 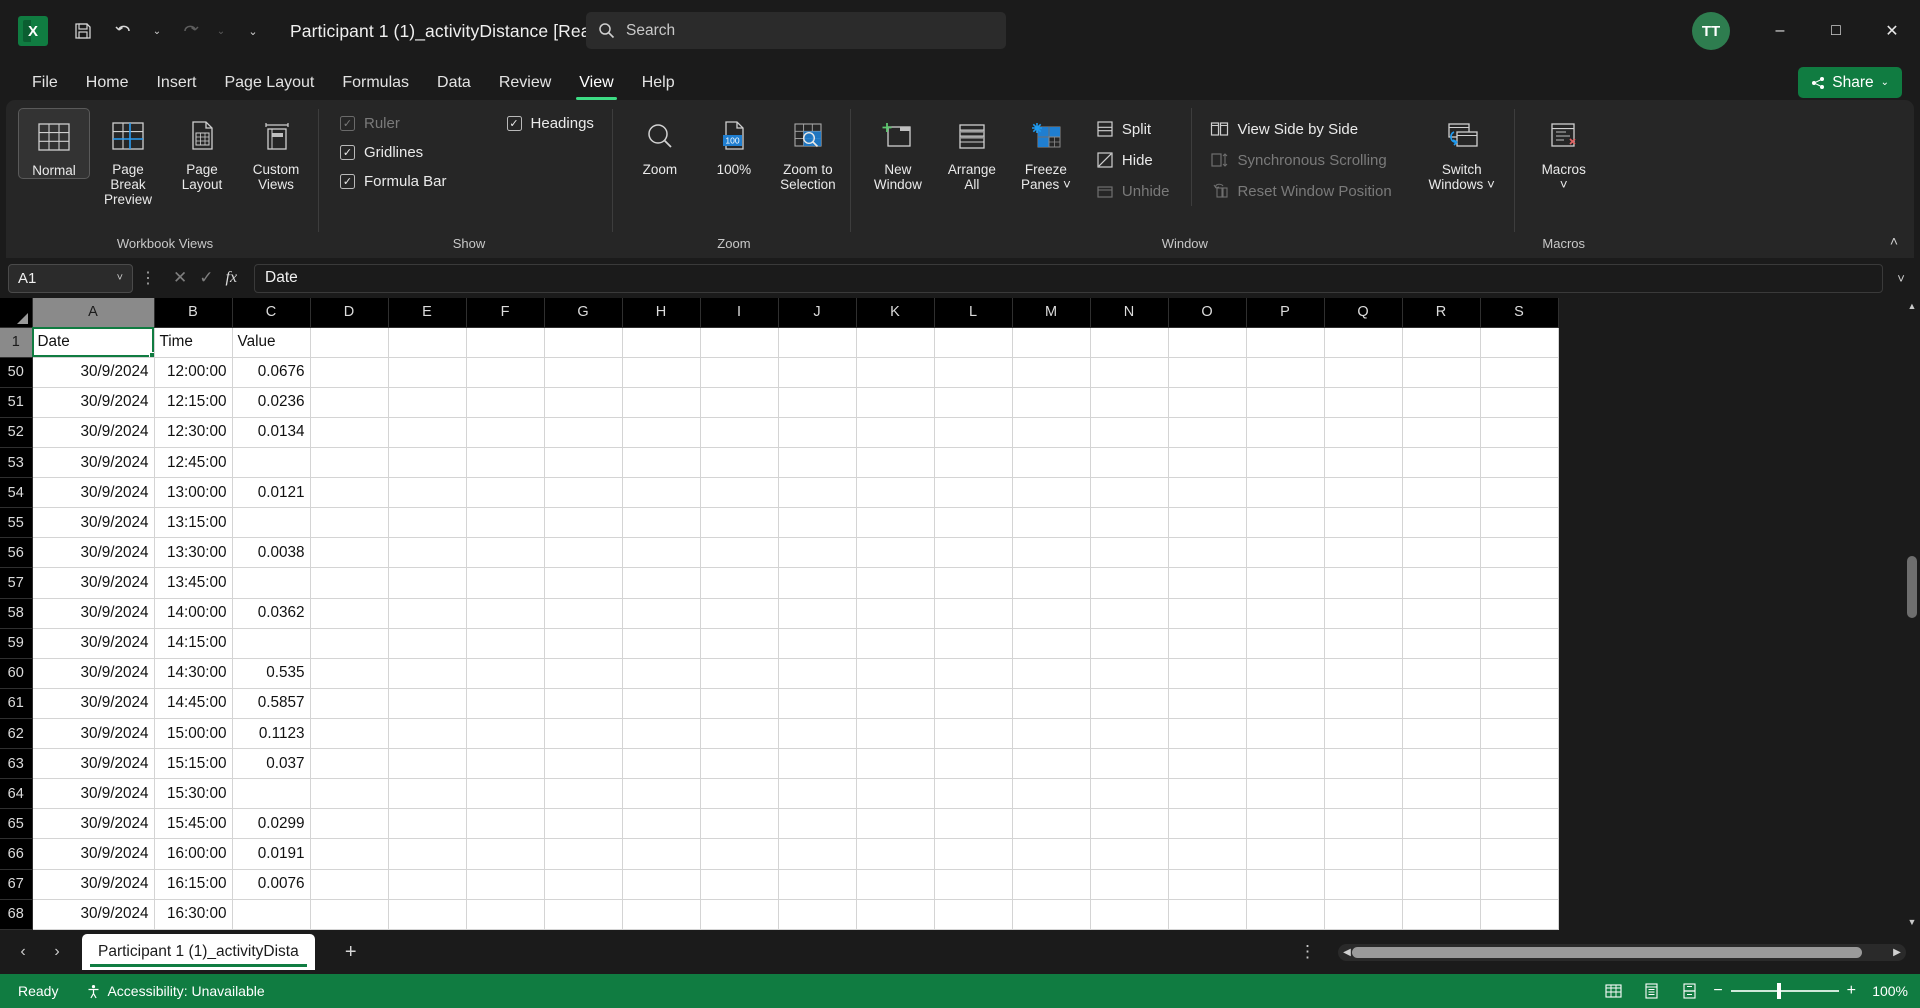 I want to click on cell-A54: 30/9/2024, so click(x=93, y=493).